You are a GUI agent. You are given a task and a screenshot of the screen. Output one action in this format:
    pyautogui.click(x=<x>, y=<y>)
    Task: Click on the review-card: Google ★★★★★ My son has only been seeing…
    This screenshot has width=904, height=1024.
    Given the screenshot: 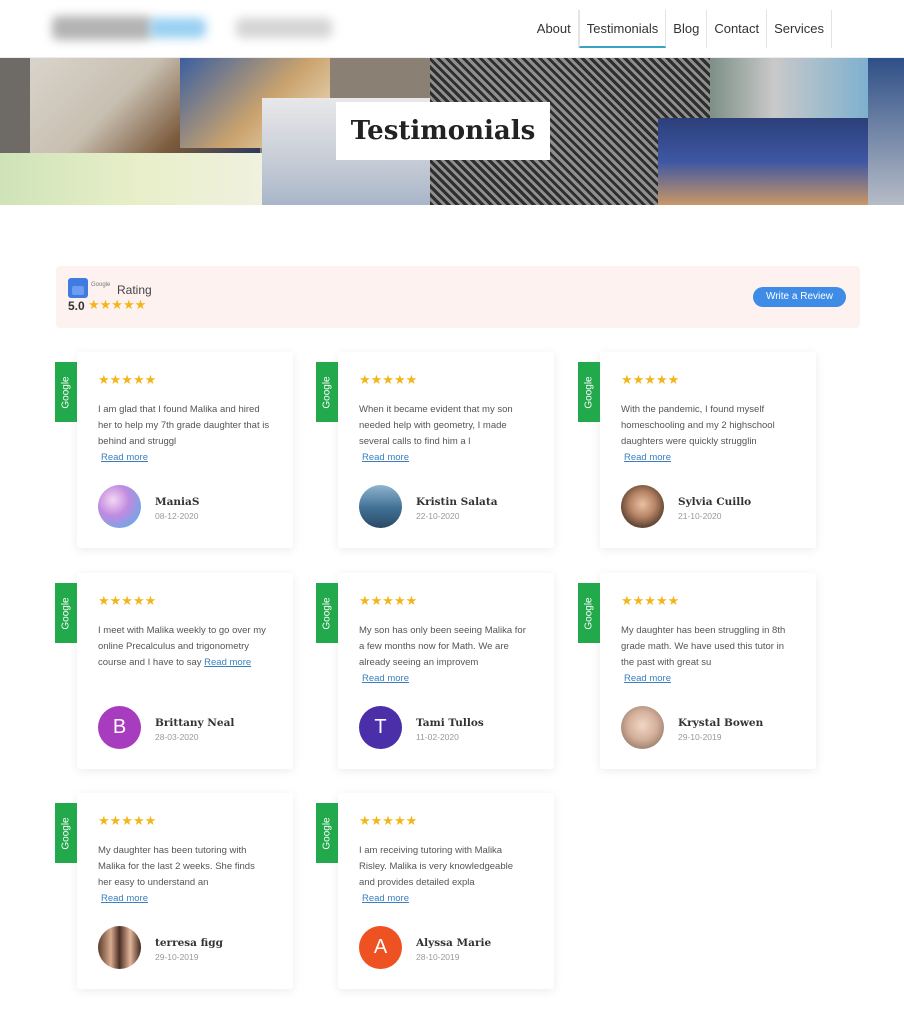 What is the action you would take?
    pyautogui.click(x=435, y=671)
    